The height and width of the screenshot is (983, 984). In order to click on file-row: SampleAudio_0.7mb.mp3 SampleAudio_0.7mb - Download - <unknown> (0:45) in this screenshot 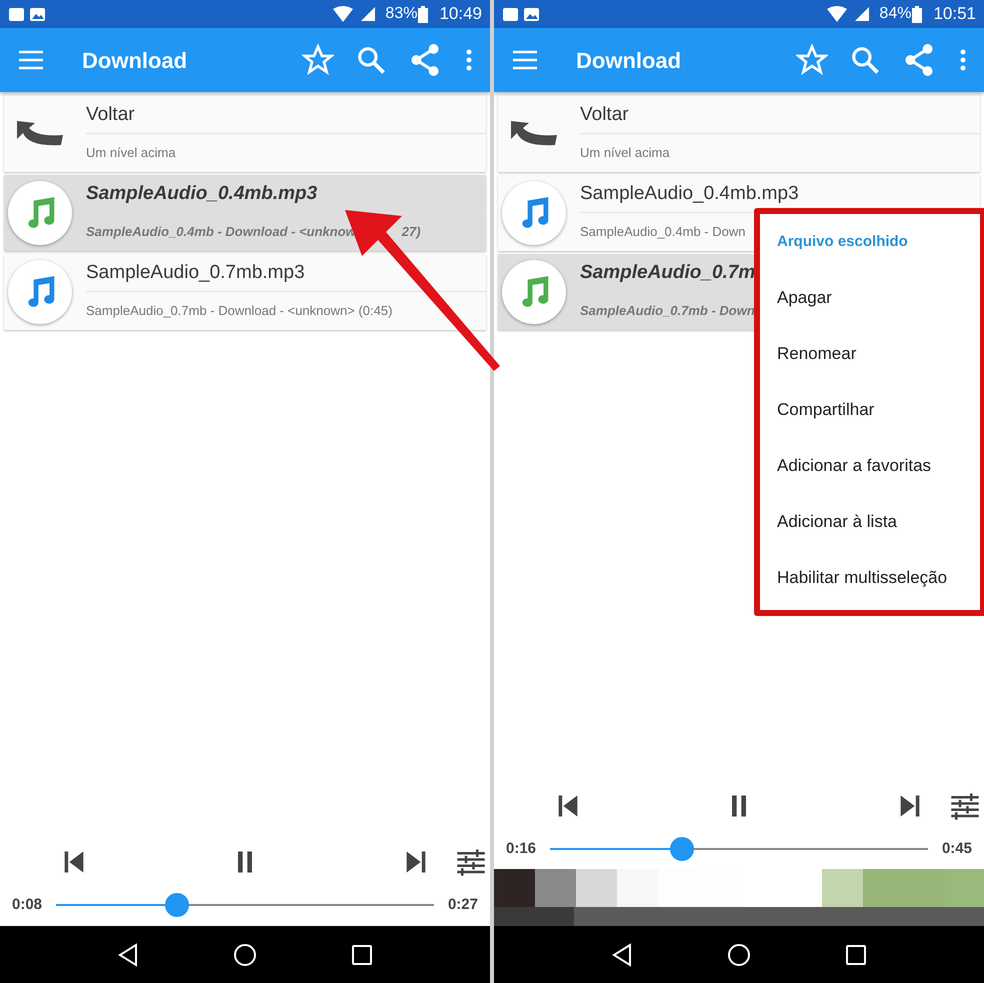, I will do `click(245, 292)`.